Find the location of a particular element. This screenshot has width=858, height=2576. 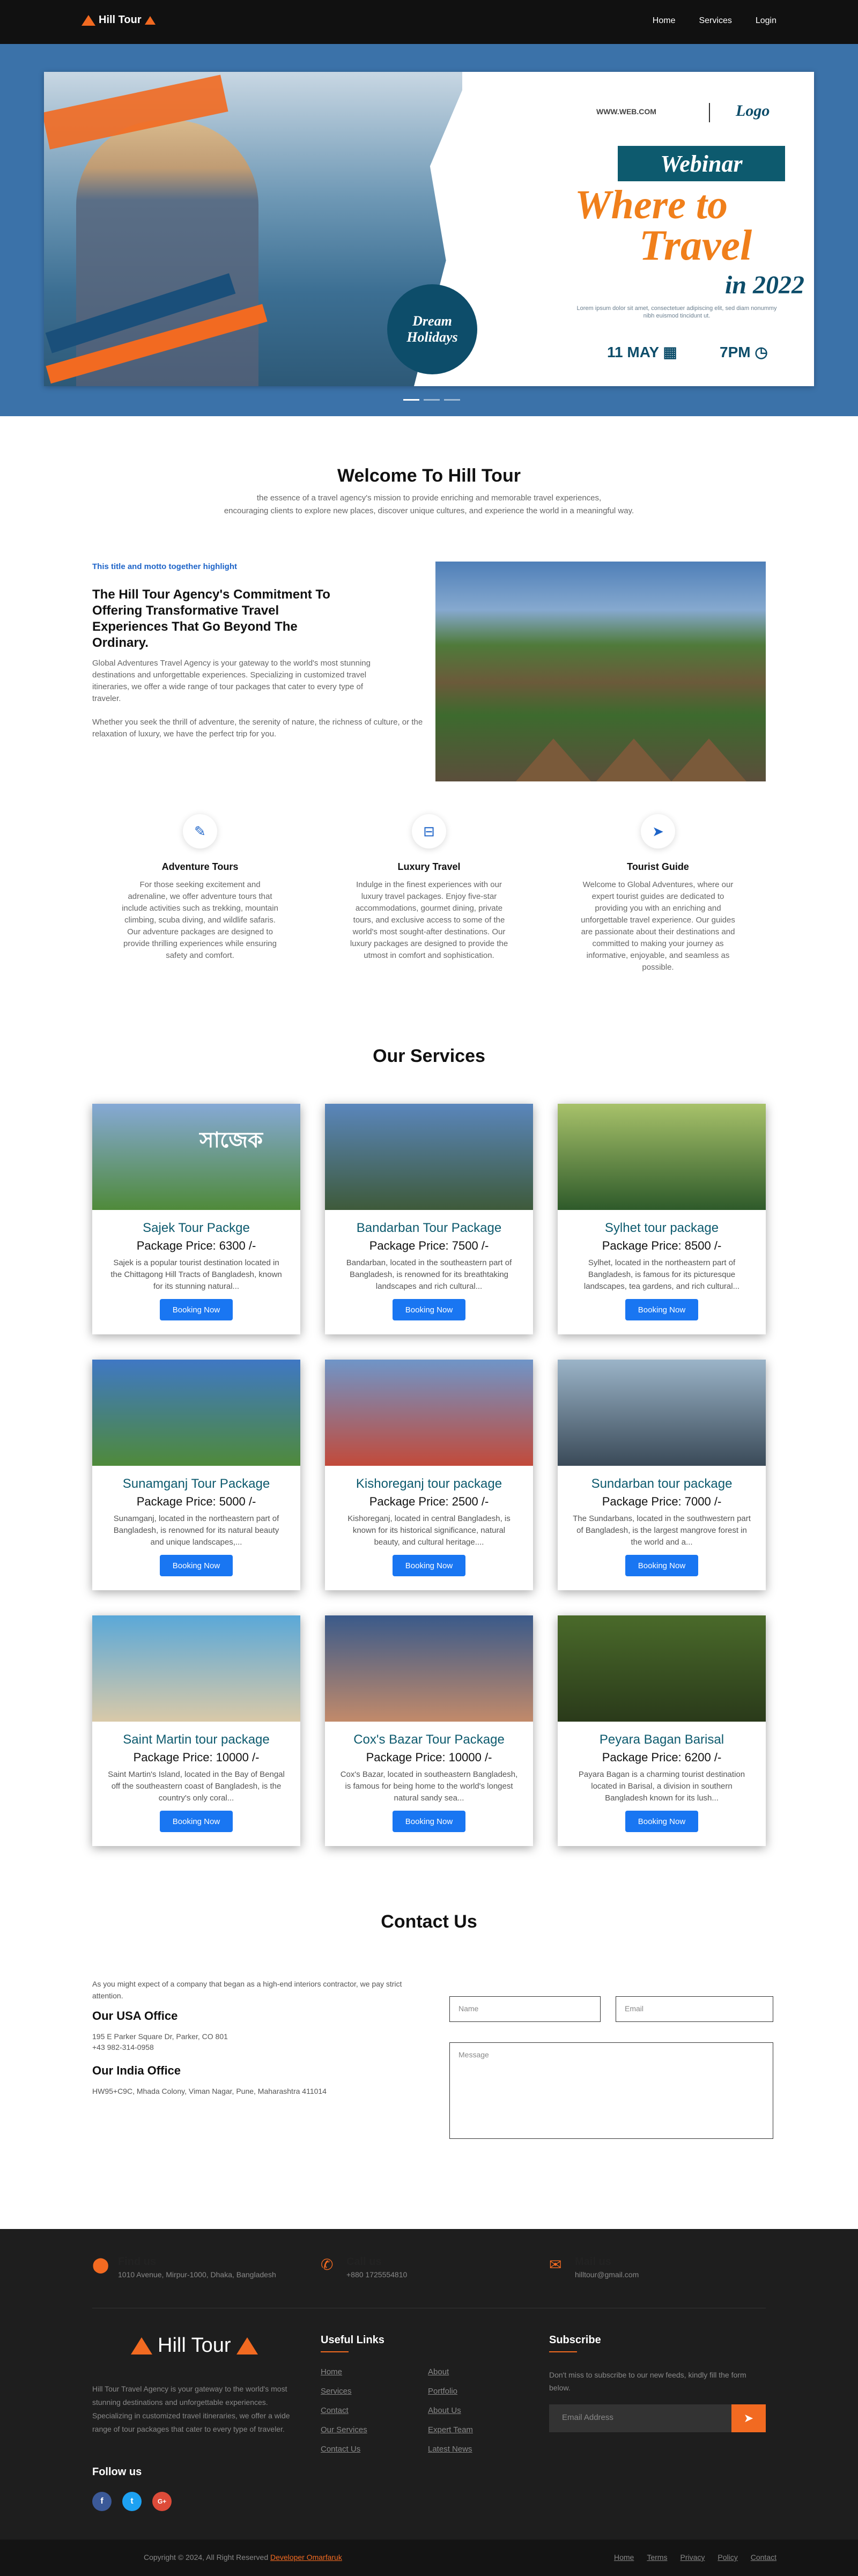

find-us-title: Find us is located at coordinates (137, 2262).